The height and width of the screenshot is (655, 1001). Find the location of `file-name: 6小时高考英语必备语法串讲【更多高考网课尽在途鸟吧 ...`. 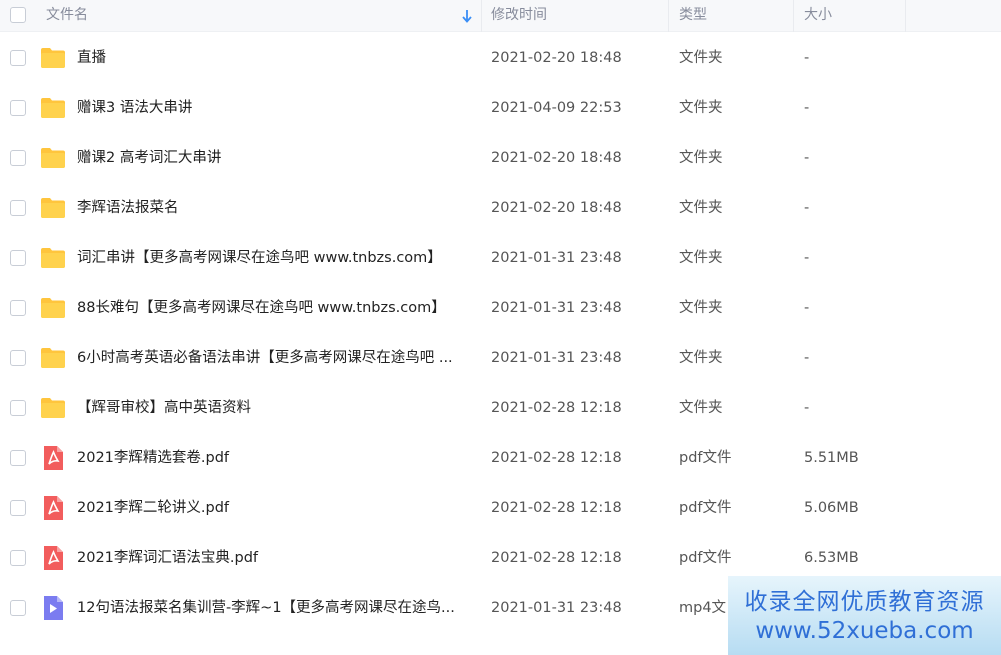

file-name: 6小时高考英语必备语法串讲【更多高考网课尽在途鸟吧 ... is located at coordinates (274, 358).